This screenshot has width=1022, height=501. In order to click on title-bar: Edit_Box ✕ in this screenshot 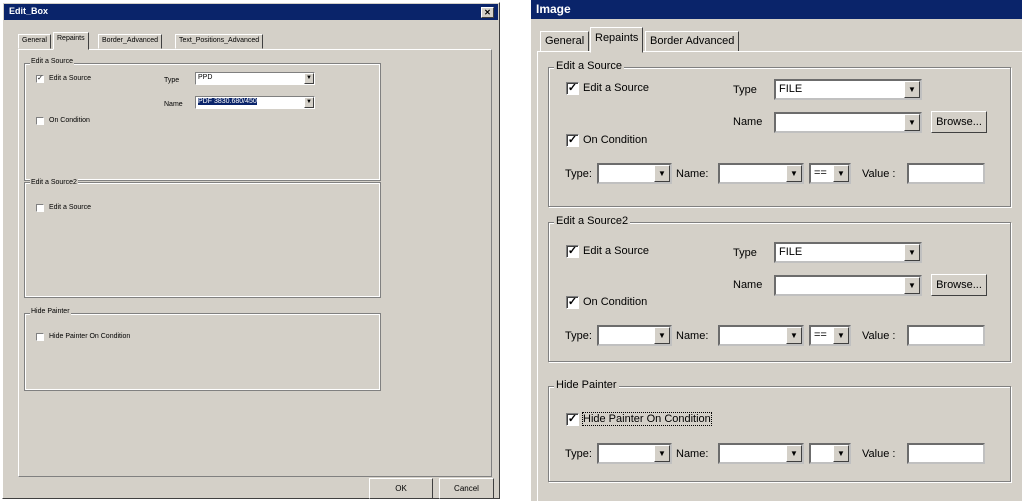, I will do `click(251, 12)`.